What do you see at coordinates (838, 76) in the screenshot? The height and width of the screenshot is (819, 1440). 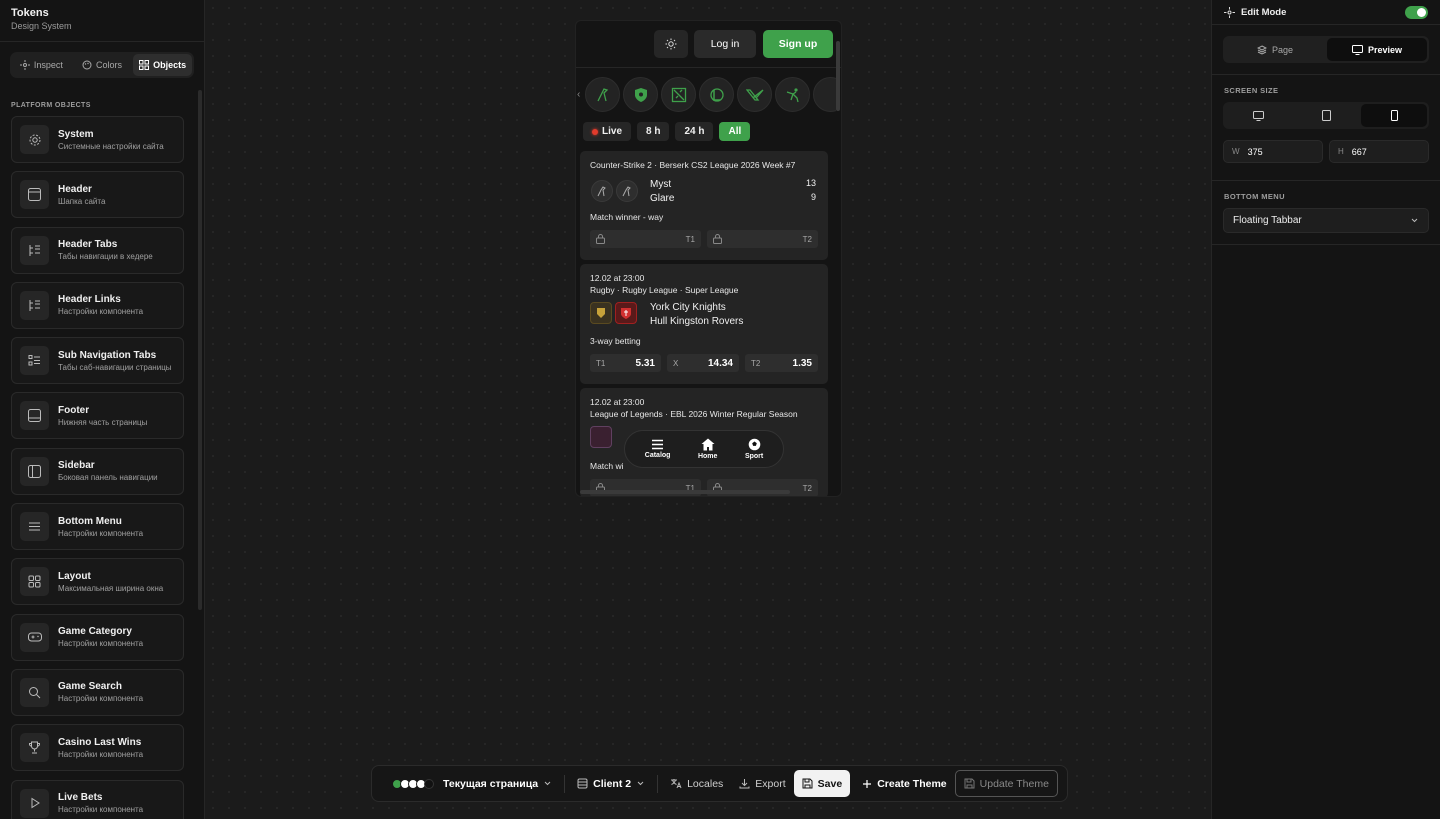 I see `preview-scrollbar` at bounding box center [838, 76].